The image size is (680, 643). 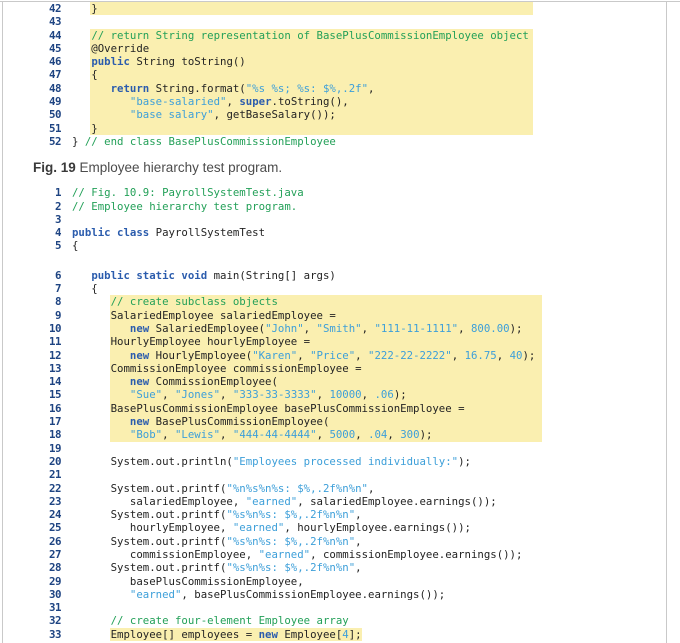 What do you see at coordinates (55, 395) in the screenshot?
I see `line-number: 15` at bounding box center [55, 395].